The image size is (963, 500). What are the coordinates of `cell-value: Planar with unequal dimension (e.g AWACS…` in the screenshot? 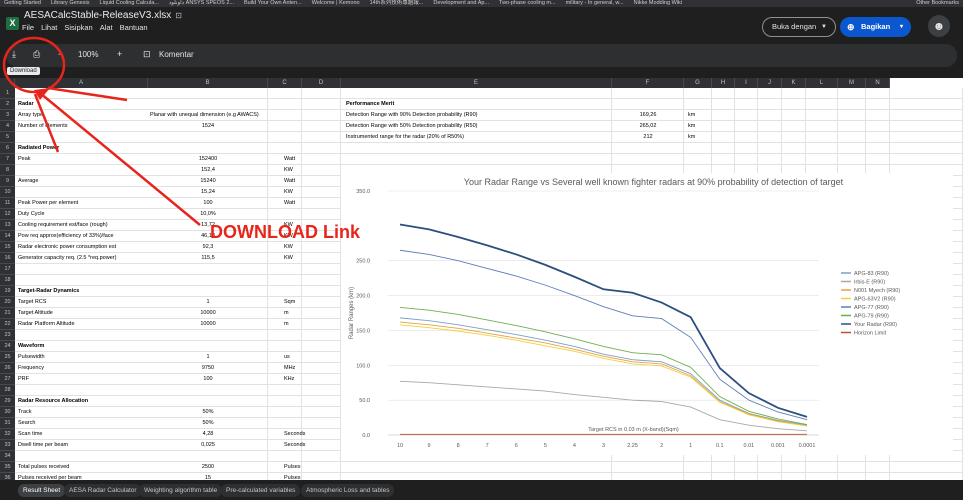 It's located at (208, 115).